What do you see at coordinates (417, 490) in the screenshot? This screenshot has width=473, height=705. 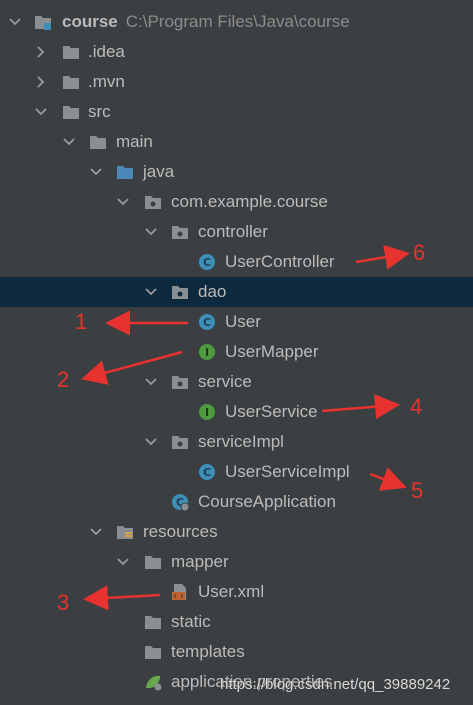 I see `annotation-number-5: 5` at bounding box center [417, 490].